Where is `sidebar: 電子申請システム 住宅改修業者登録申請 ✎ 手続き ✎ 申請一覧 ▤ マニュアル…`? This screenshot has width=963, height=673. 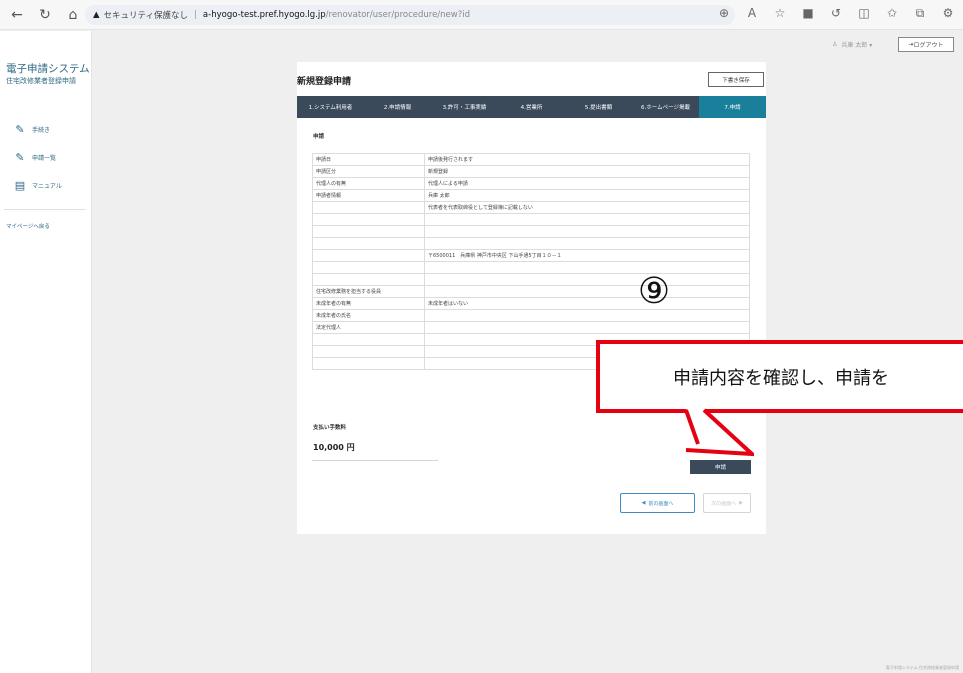
sidebar: 電子申請システム 住宅改修業者登録申請 ✎ 手続き ✎ 申請一覧 ▤ マニュアル… is located at coordinates (46, 352).